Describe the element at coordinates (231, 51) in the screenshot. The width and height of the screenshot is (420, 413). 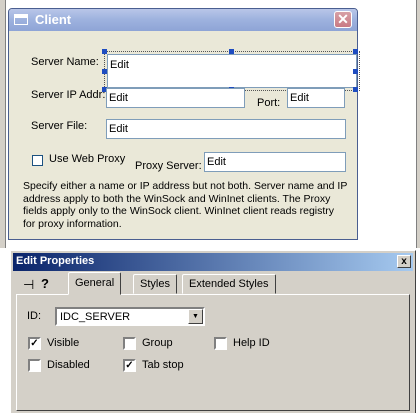
I see `resize-handle-n` at that location.